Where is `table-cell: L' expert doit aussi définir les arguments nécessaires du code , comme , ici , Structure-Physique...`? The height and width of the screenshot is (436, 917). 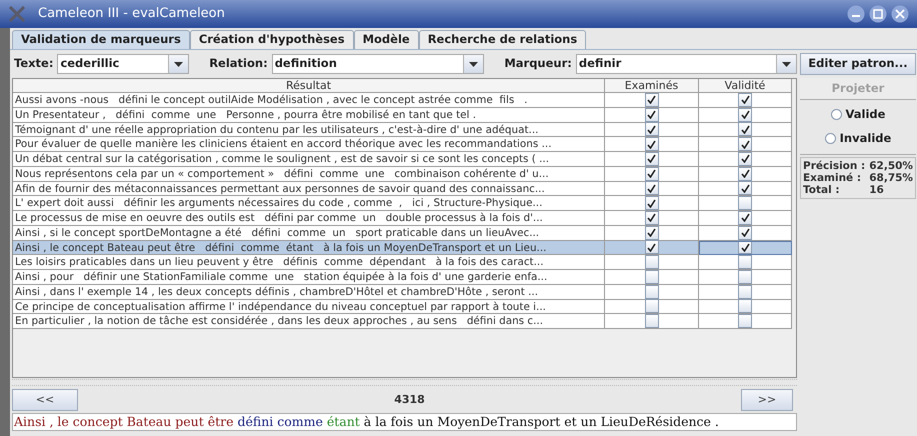 table-cell: L' expert doit aussi définir les arguments nécessaires du code , comme , ici , Structure-Physique... is located at coordinates (309, 203).